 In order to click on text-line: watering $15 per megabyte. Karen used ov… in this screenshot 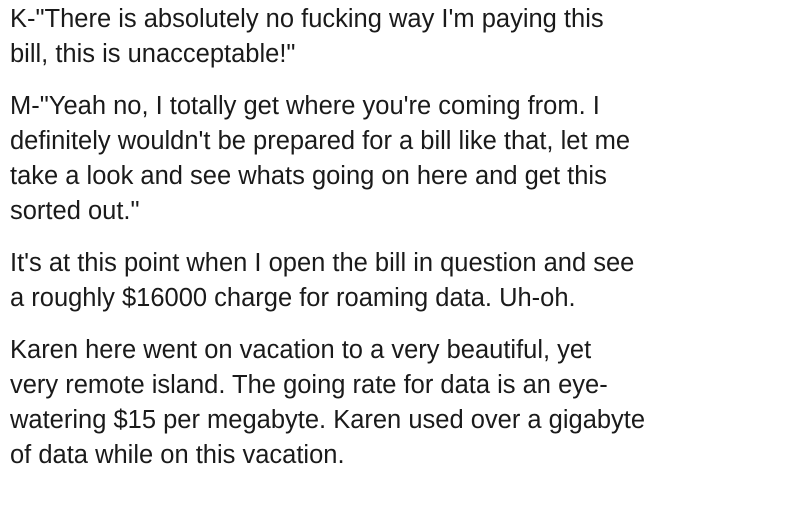, I will do `click(328, 420)`.